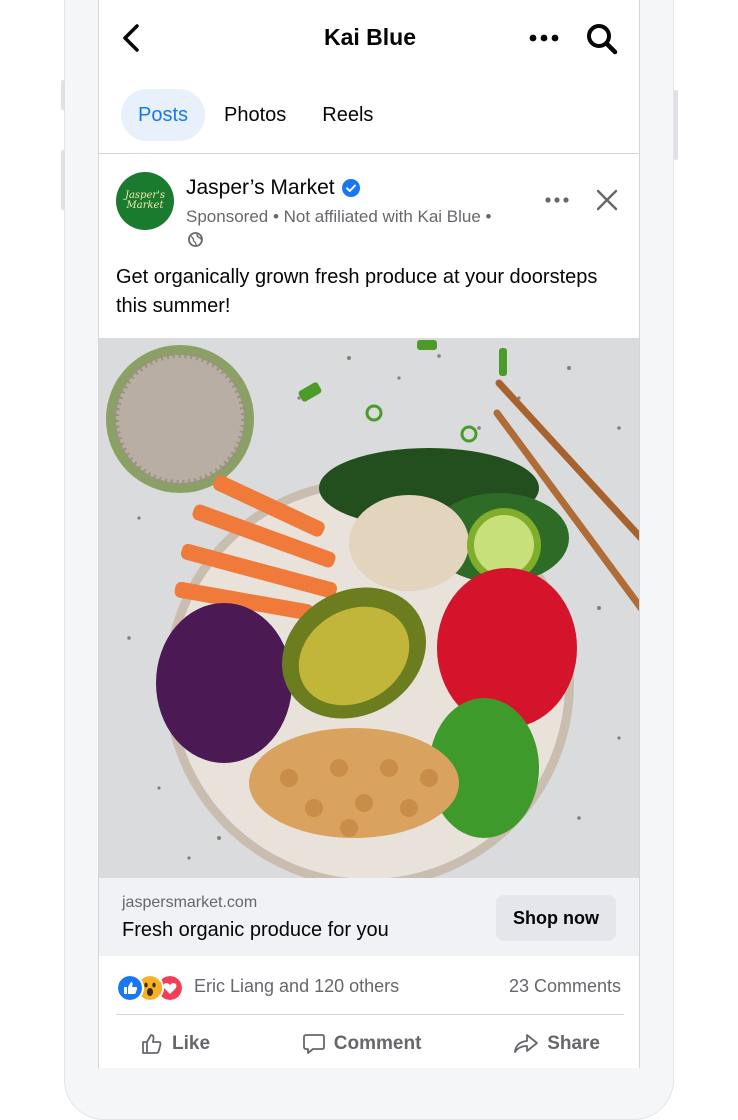 The width and height of the screenshot is (738, 1120). I want to click on comments-count: 23 Comments, so click(565, 986).